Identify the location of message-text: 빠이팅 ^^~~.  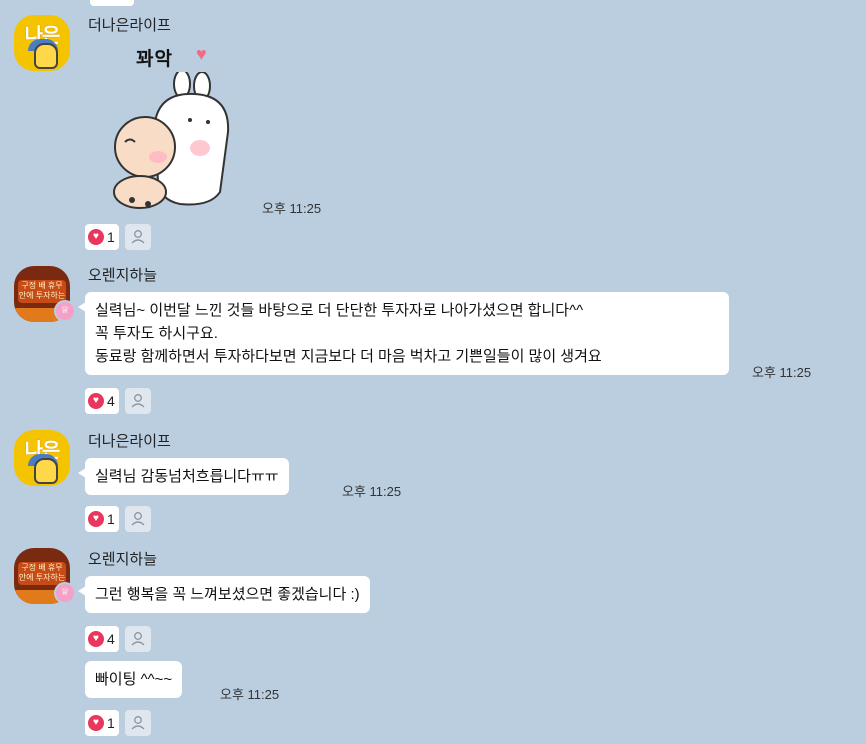
(134, 679).